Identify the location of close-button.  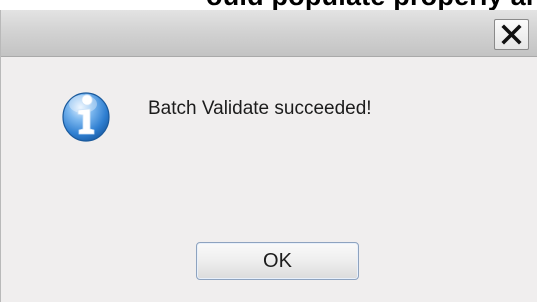
(511, 34).